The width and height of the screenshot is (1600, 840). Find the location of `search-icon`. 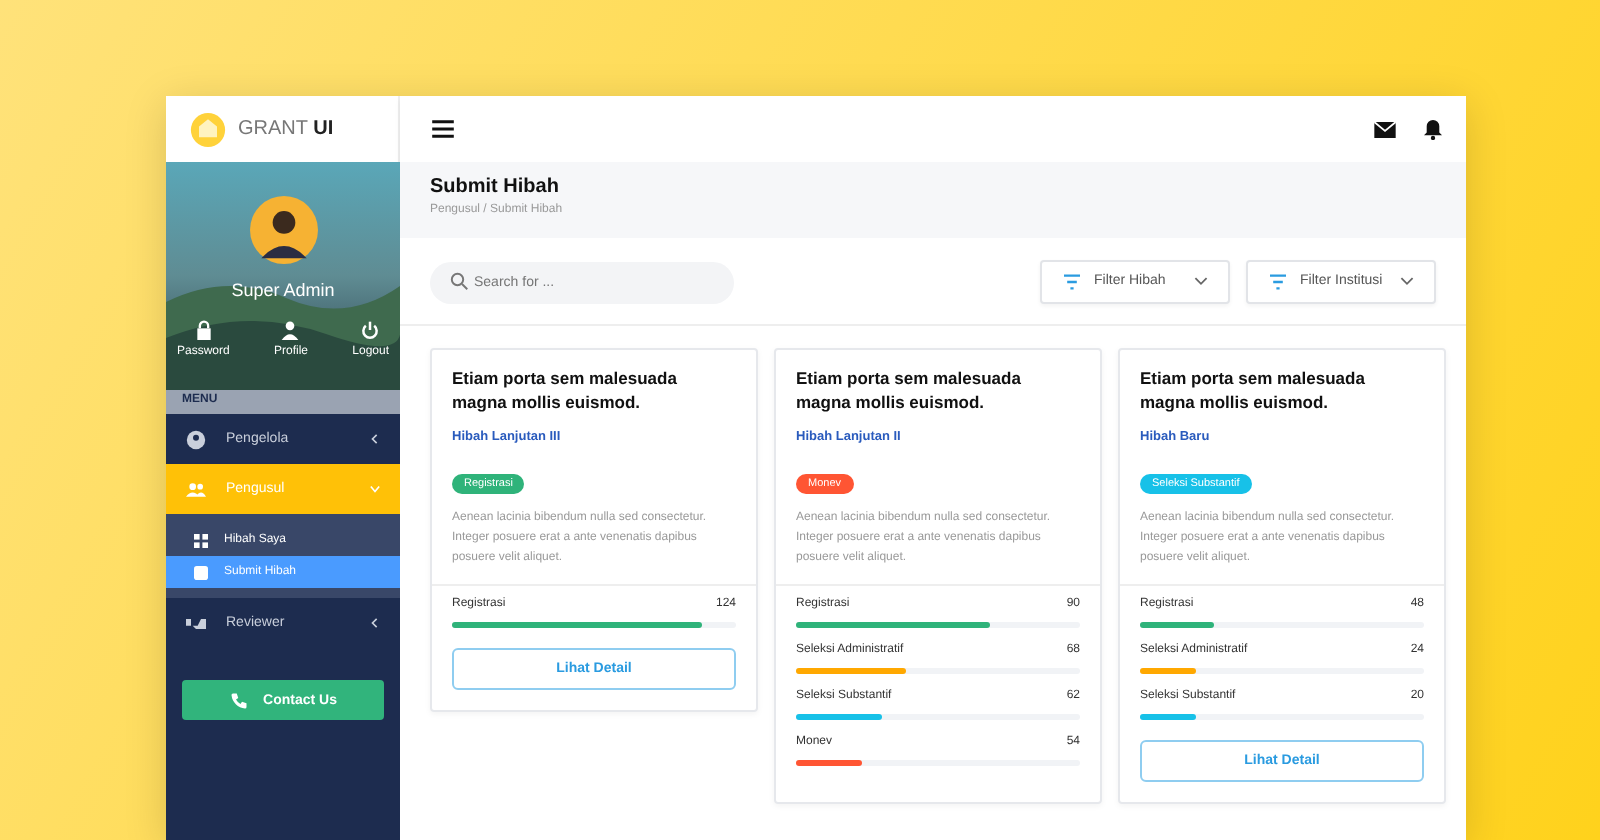

search-icon is located at coordinates (459, 281).